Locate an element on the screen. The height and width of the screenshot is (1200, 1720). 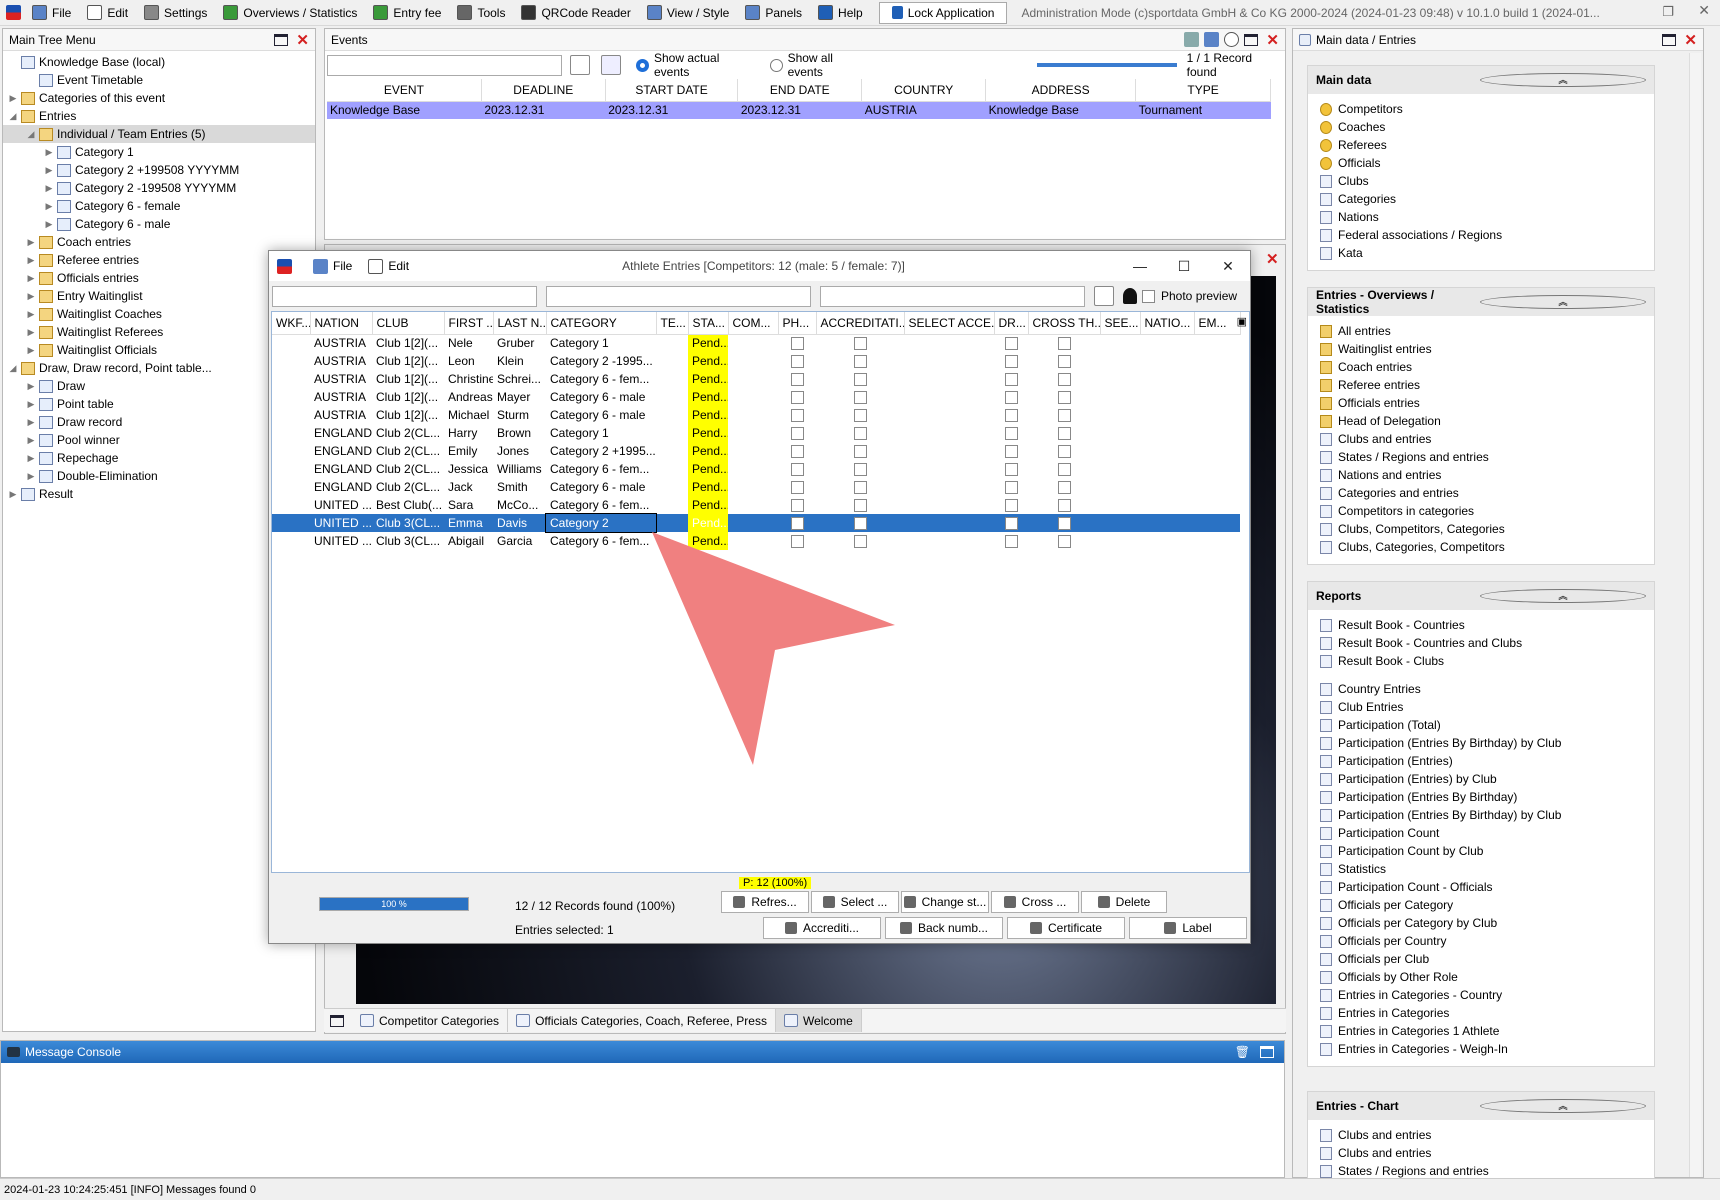
menu-overviews-statistics: Overviews / Statistics is located at coordinates (290, 13).